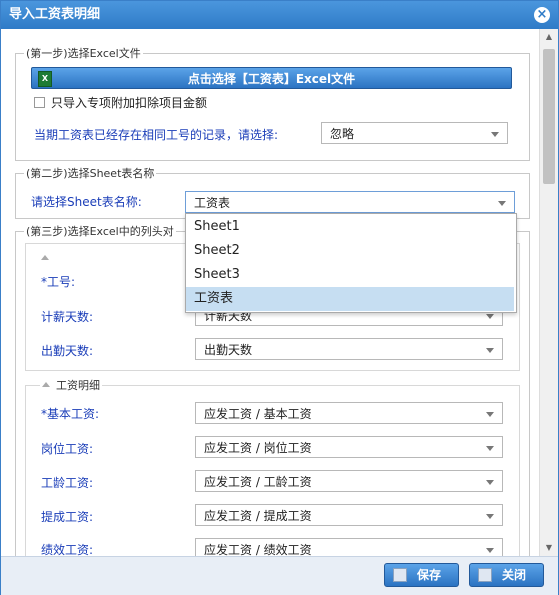 The width and height of the screenshot is (559, 595). Describe the element at coordinates (90, 173) in the screenshot. I see `step2-legend: (第二步)选择Sheet表名称` at that location.